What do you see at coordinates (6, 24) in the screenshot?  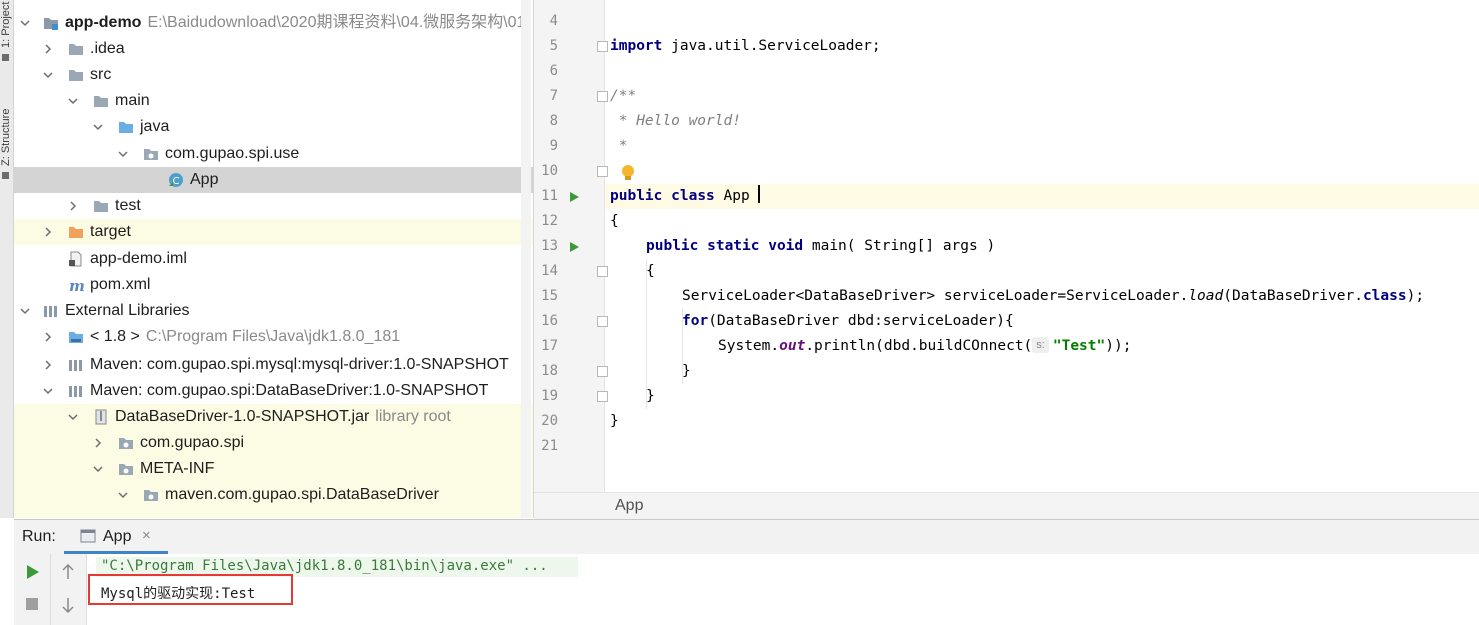 I see `project-tool-tab: 1: Project` at bounding box center [6, 24].